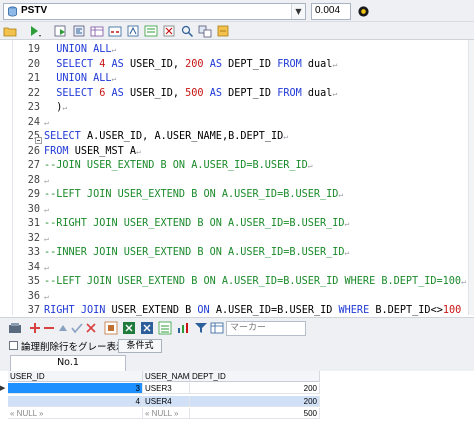  I want to click on execute-icon, so click(61, 31).